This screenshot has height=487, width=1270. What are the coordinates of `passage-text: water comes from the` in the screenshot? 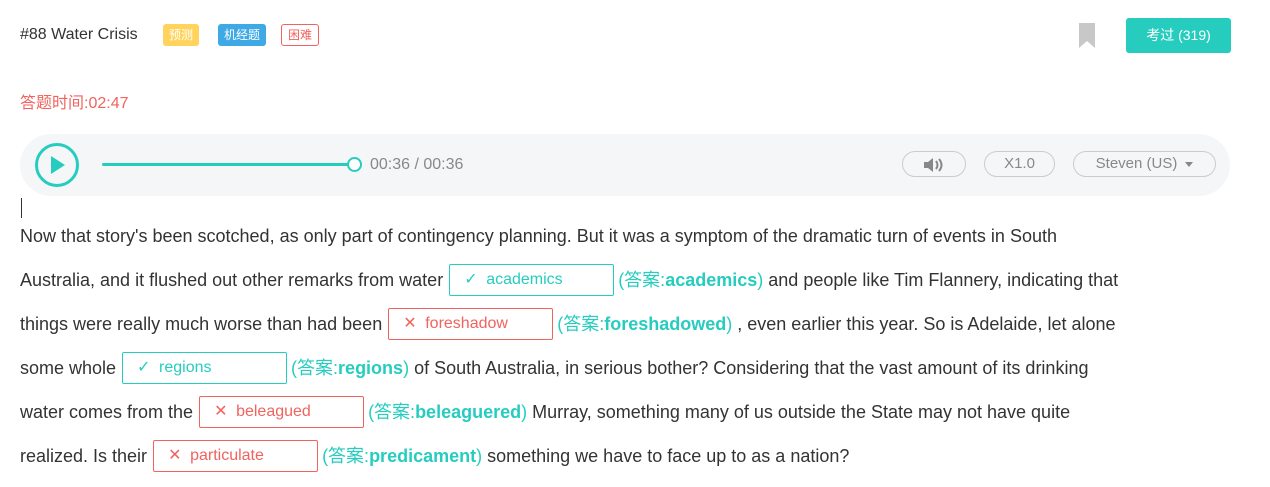 It's located at (107, 412).